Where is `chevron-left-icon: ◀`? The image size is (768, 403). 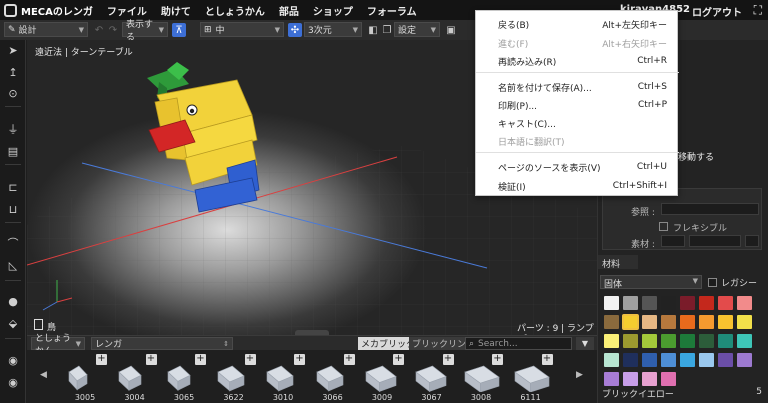
chevron-left-icon: ◀ is located at coordinates (43, 375).